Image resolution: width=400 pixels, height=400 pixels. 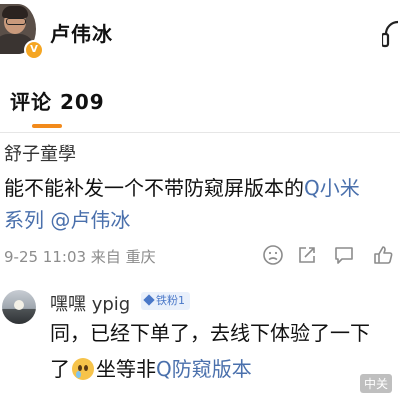 What do you see at coordinates (90, 303) in the screenshot?
I see `reply-username: 嘿嘿 ypig` at bounding box center [90, 303].